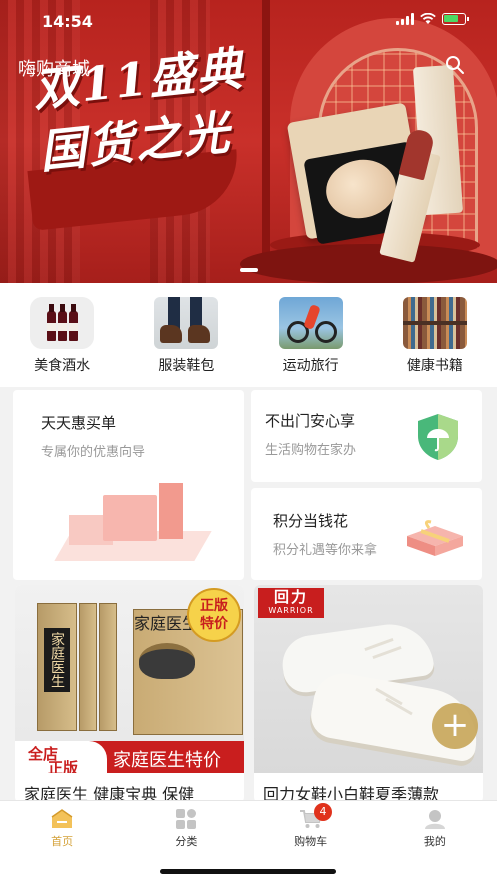  Describe the element at coordinates (428, 18) in the screenshot. I see `wifi-icon` at that location.